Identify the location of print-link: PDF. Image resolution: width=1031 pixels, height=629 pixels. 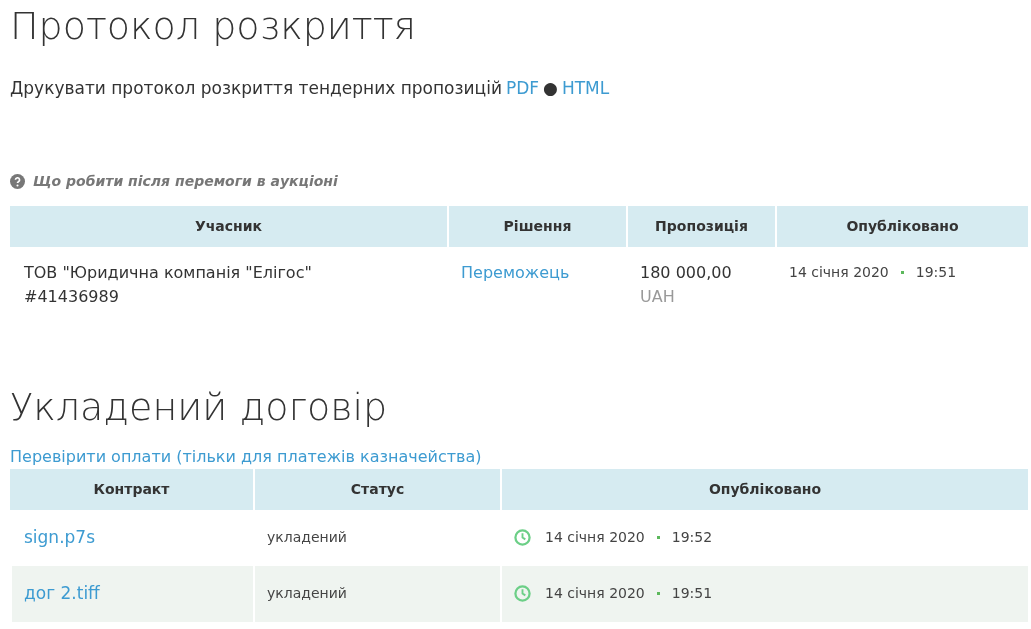
(522, 88).